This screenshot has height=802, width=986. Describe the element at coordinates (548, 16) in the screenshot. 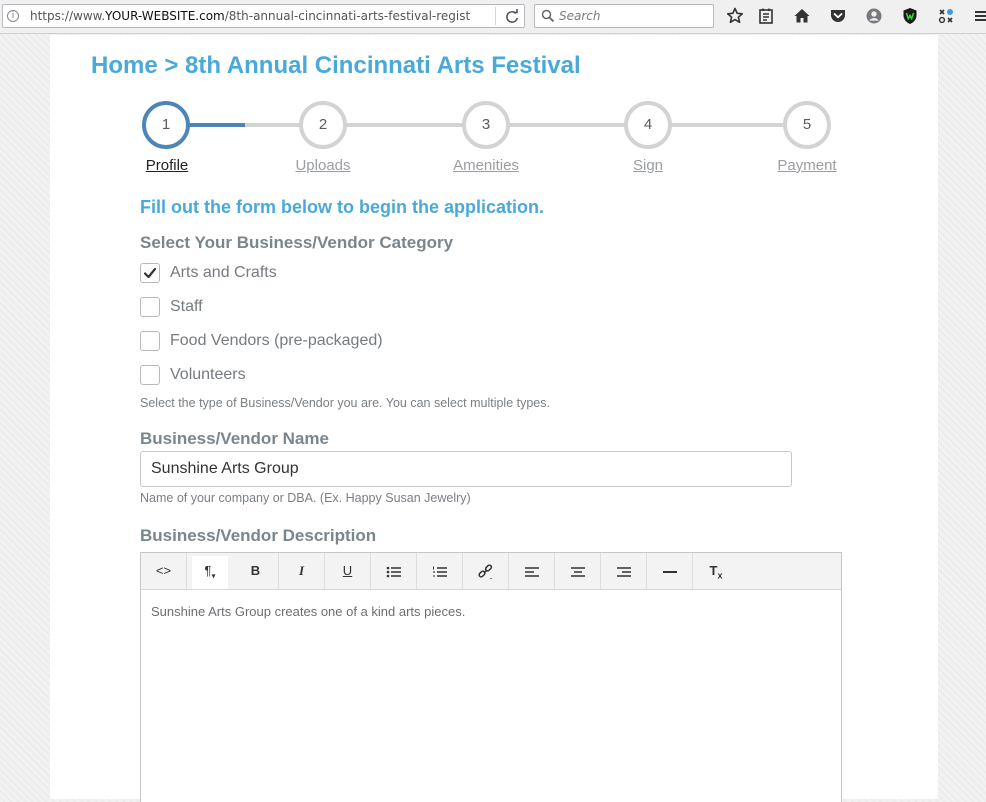

I see `search-icon` at that location.